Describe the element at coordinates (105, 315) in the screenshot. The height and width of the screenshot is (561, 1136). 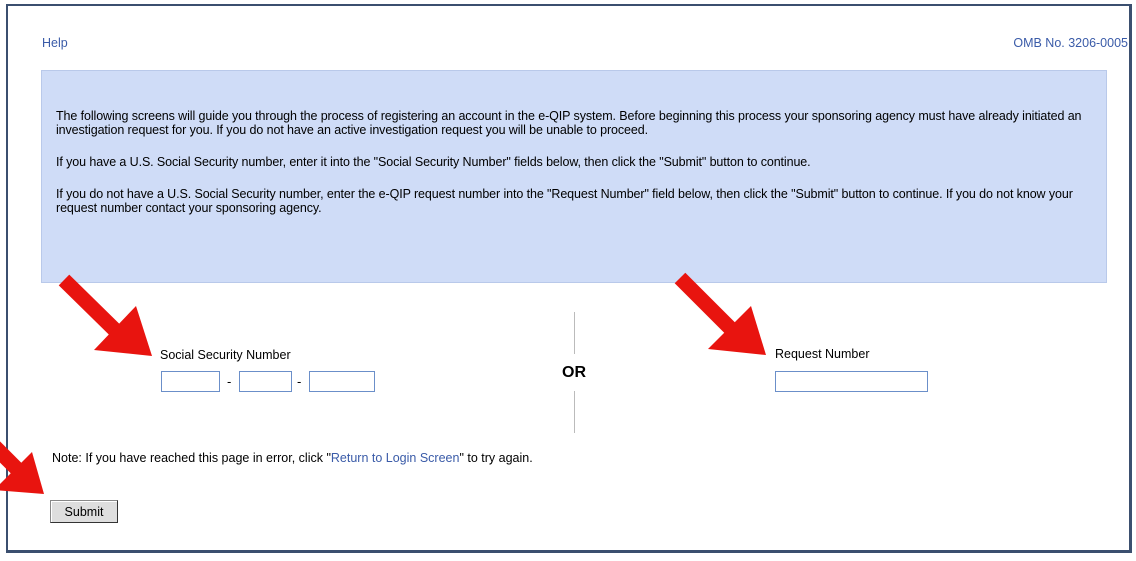
I see `arrow-to-ssn-icon` at that location.